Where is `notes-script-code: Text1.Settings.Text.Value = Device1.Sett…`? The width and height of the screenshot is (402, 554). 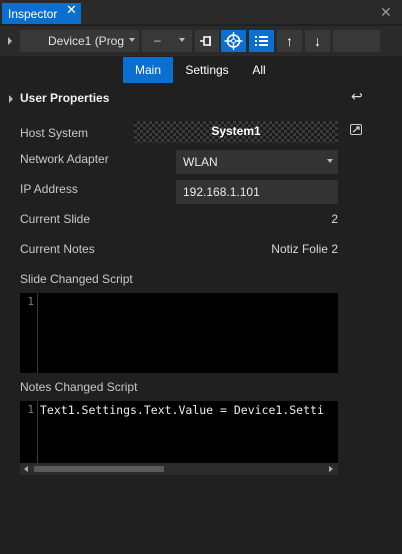
notes-script-code: Text1.Settings.Text.Value = Device1.Sett… is located at coordinates (182, 410).